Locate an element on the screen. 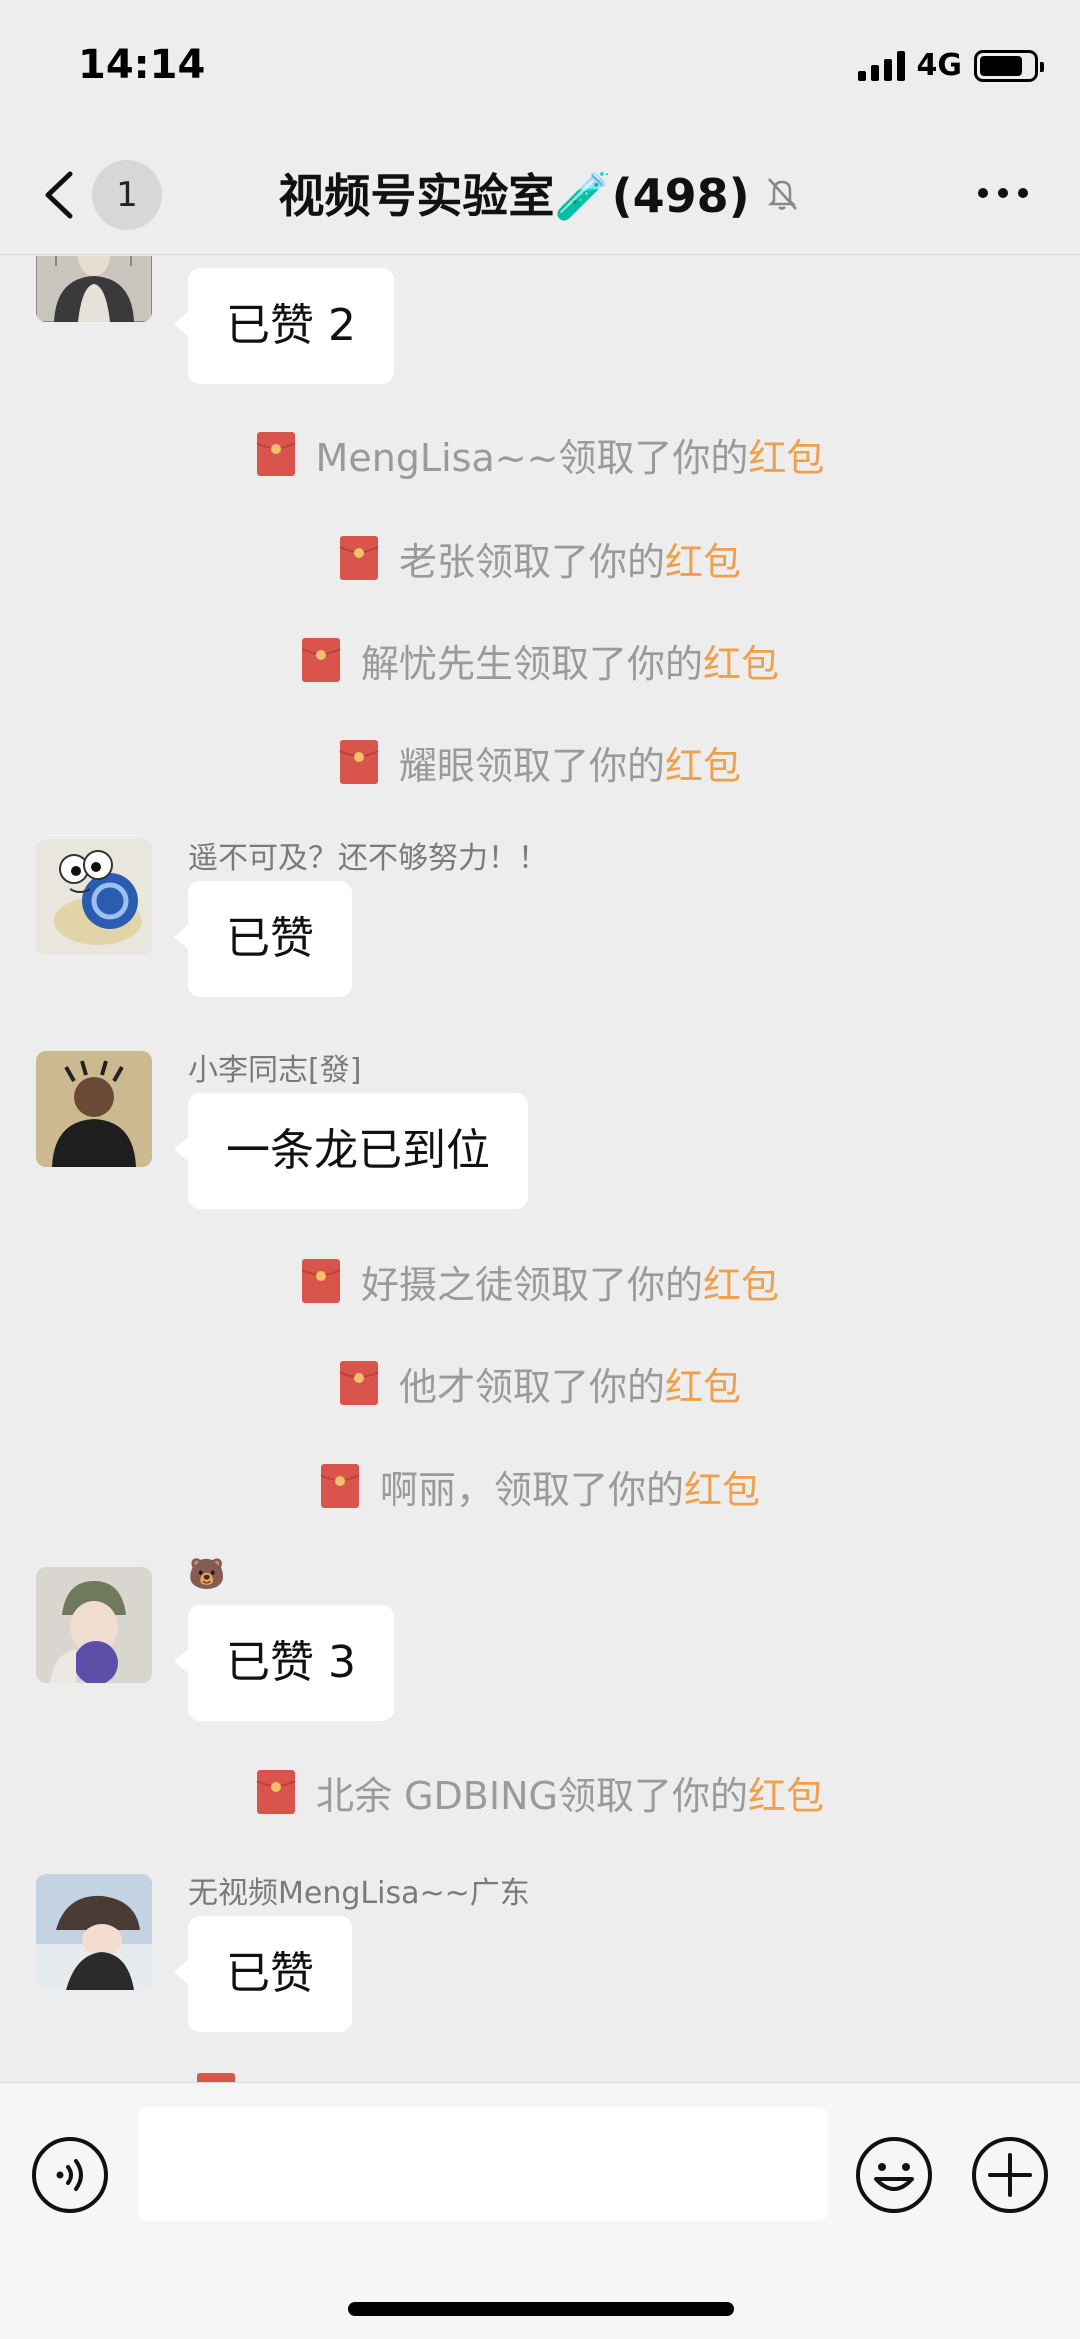  notice-text: 好摄之徒领取了你的 is located at coordinates (531, 1284).